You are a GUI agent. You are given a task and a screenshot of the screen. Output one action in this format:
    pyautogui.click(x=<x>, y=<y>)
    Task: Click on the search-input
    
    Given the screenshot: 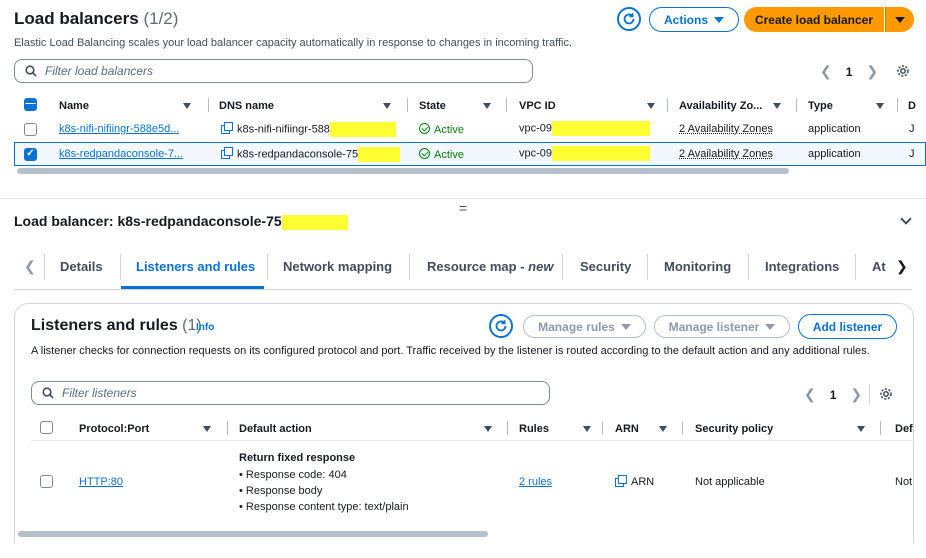 What is the action you would take?
    pyautogui.click(x=273, y=71)
    